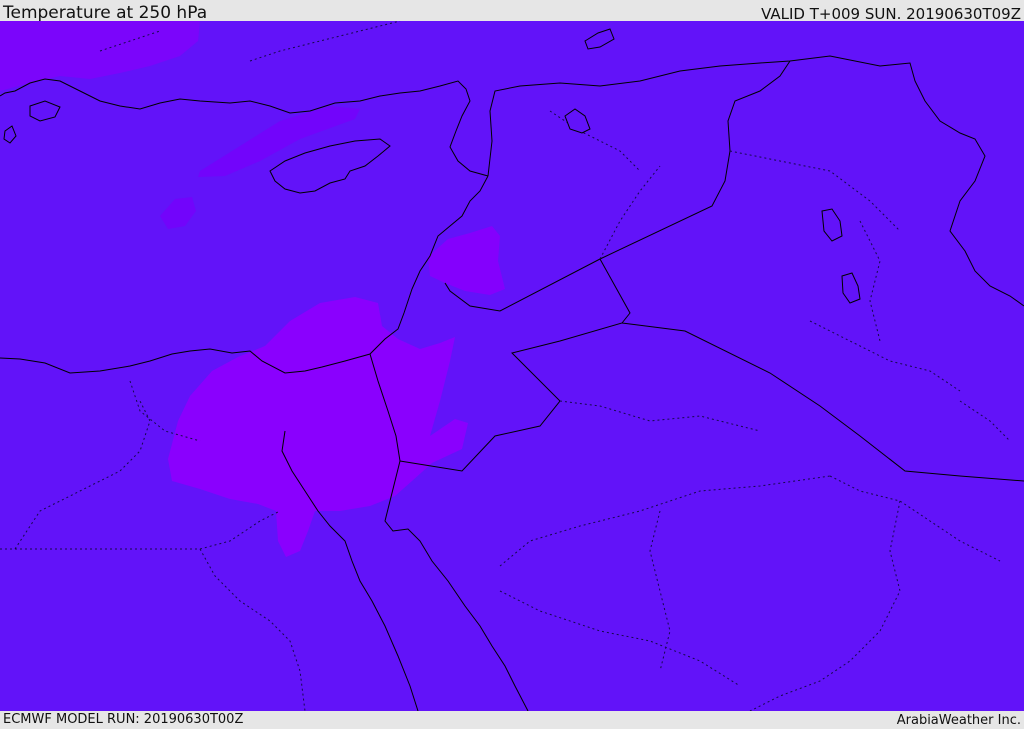 The image size is (1024, 729). What do you see at coordinates (123, 719) in the screenshot?
I see `model-run-label: ECMWF MODEL RUN: 20190630T00Z` at bounding box center [123, 719].